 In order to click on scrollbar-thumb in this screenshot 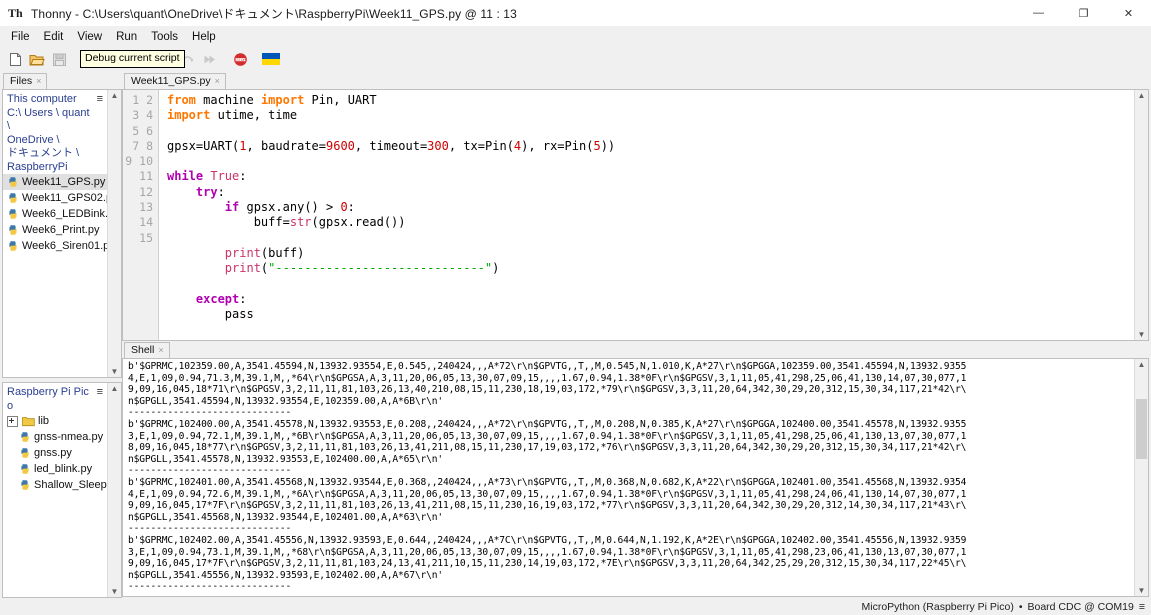, I will do `click(1141, 429)`.